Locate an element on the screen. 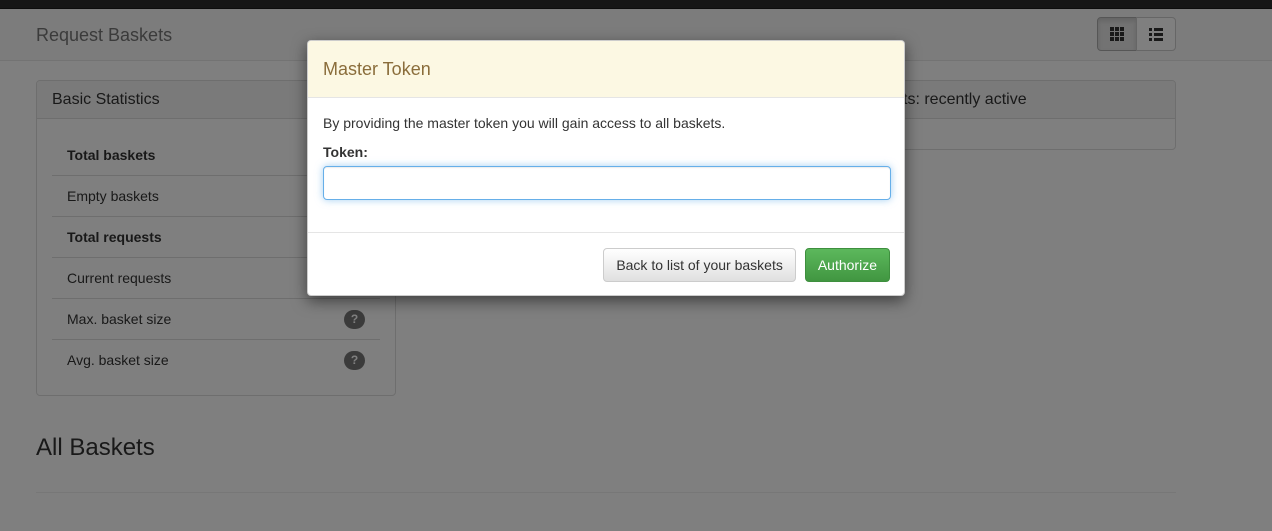 This screenshot has height=531, width=1272. authorize-button: Authorize is located at coordinates (847, 265).